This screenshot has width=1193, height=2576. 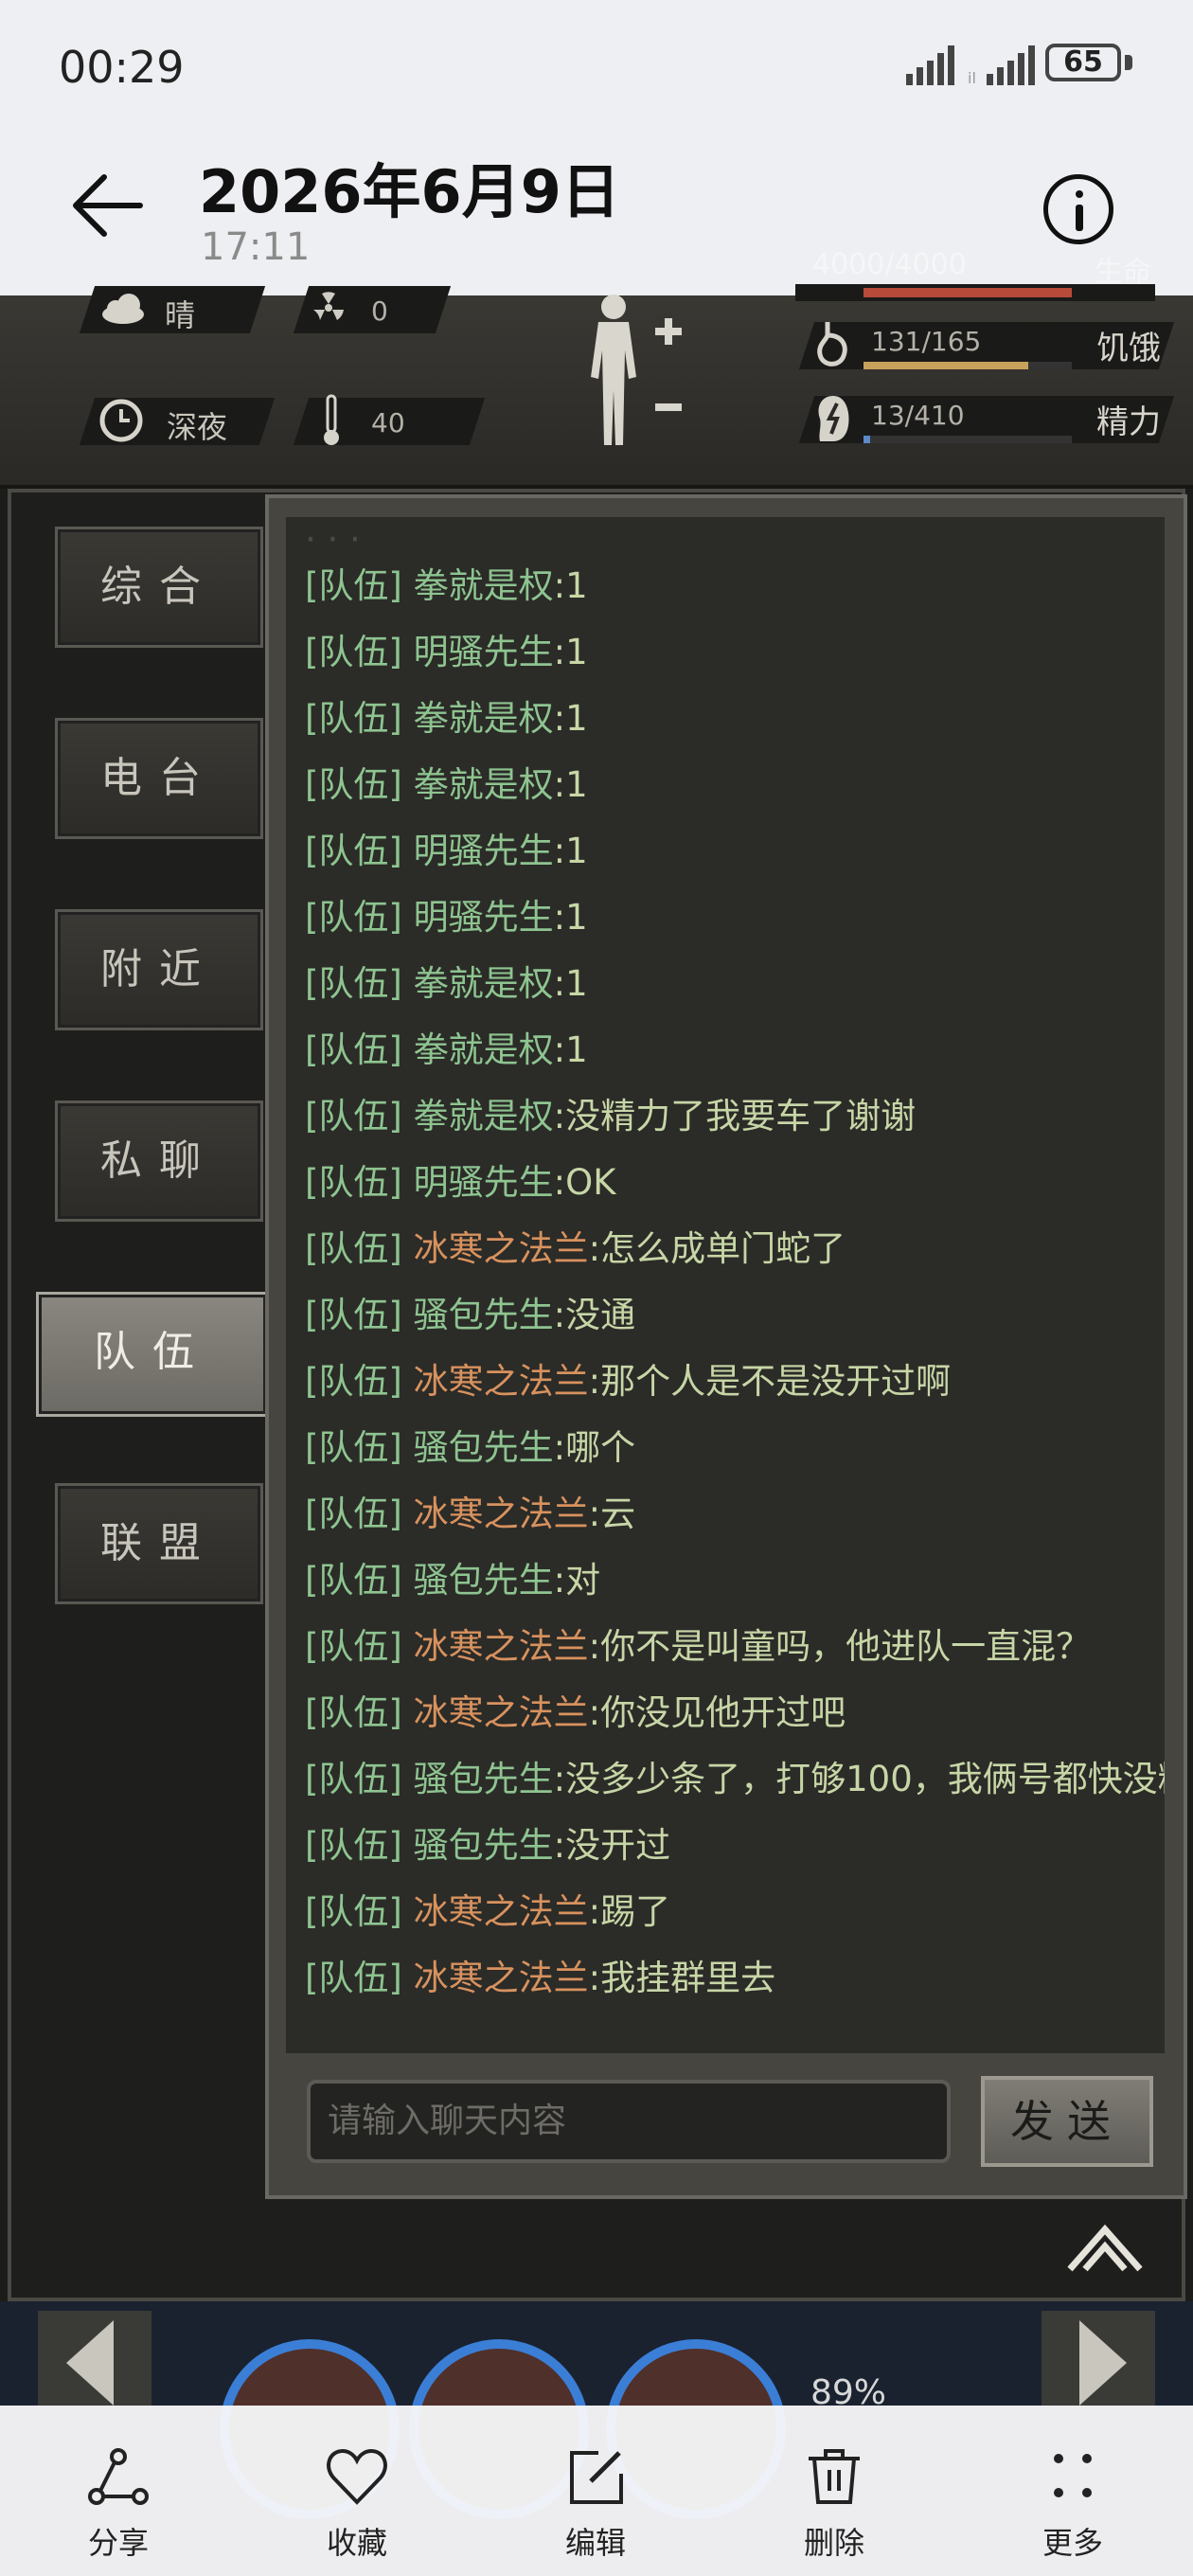 I want to click on chat-message-text: 没开过, so click(x=618, y=1845).